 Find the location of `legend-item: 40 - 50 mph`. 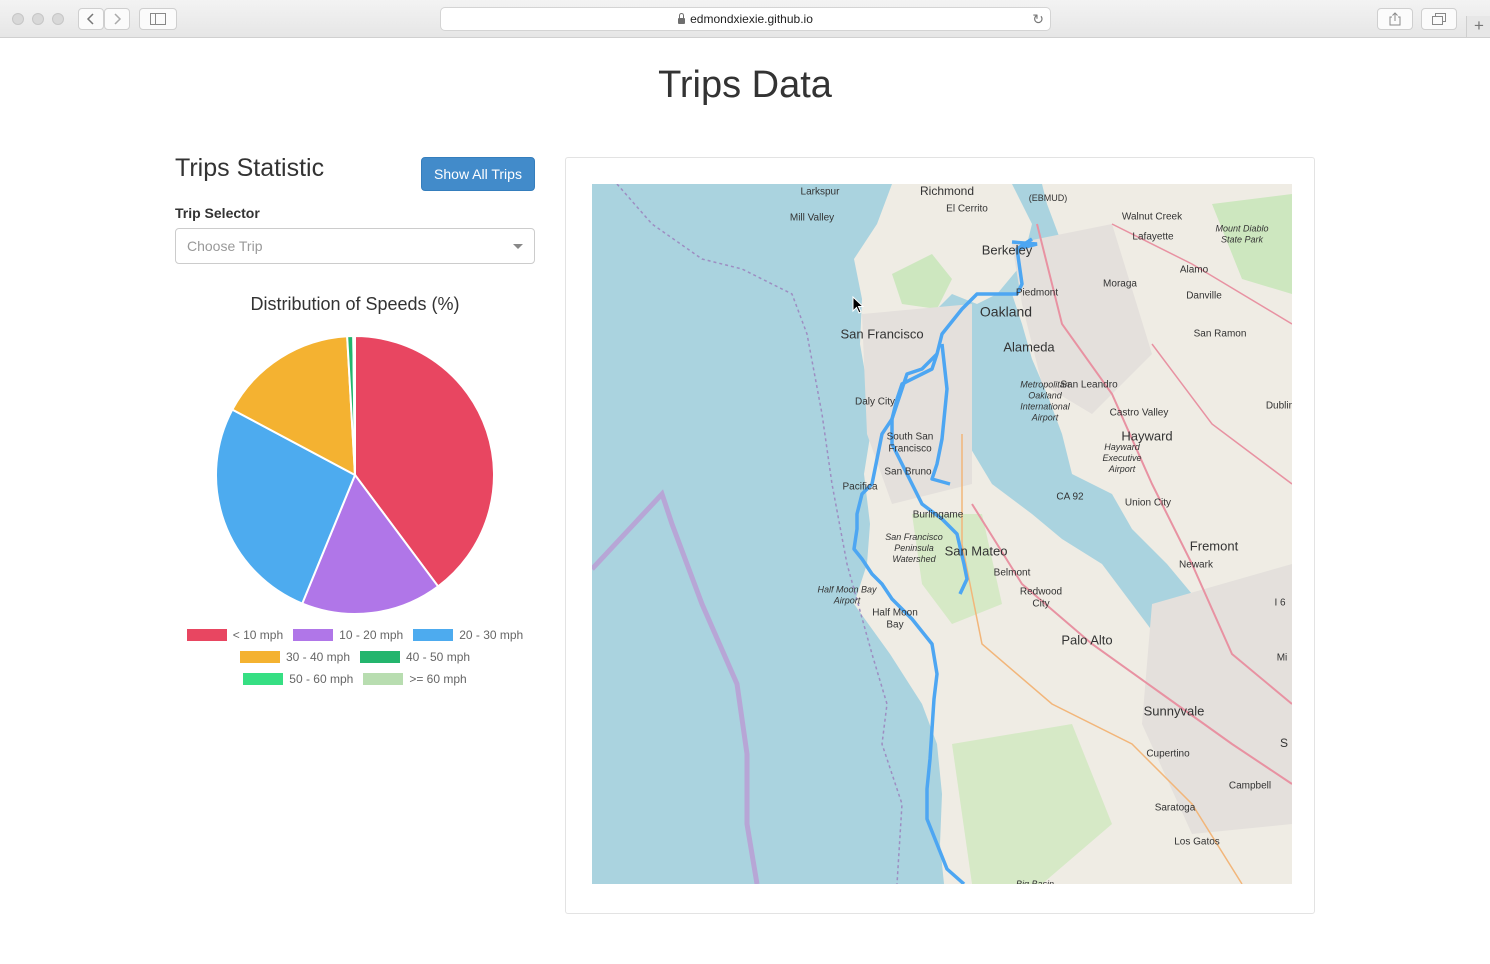

legend-item: 40 - 50 mph is located at coordinates (415, 657).